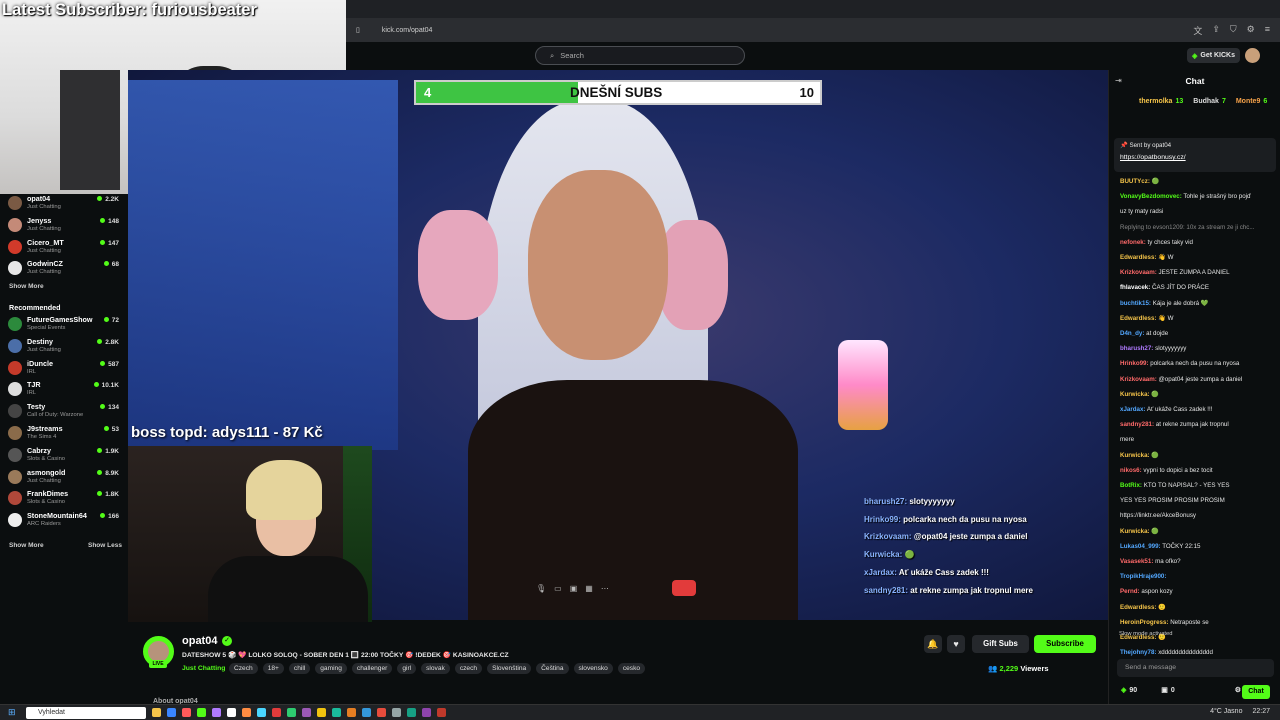 The height and width of the screenshot is (720, 1280). I want to click on category-link: Just Chatting, so click(203, 668).